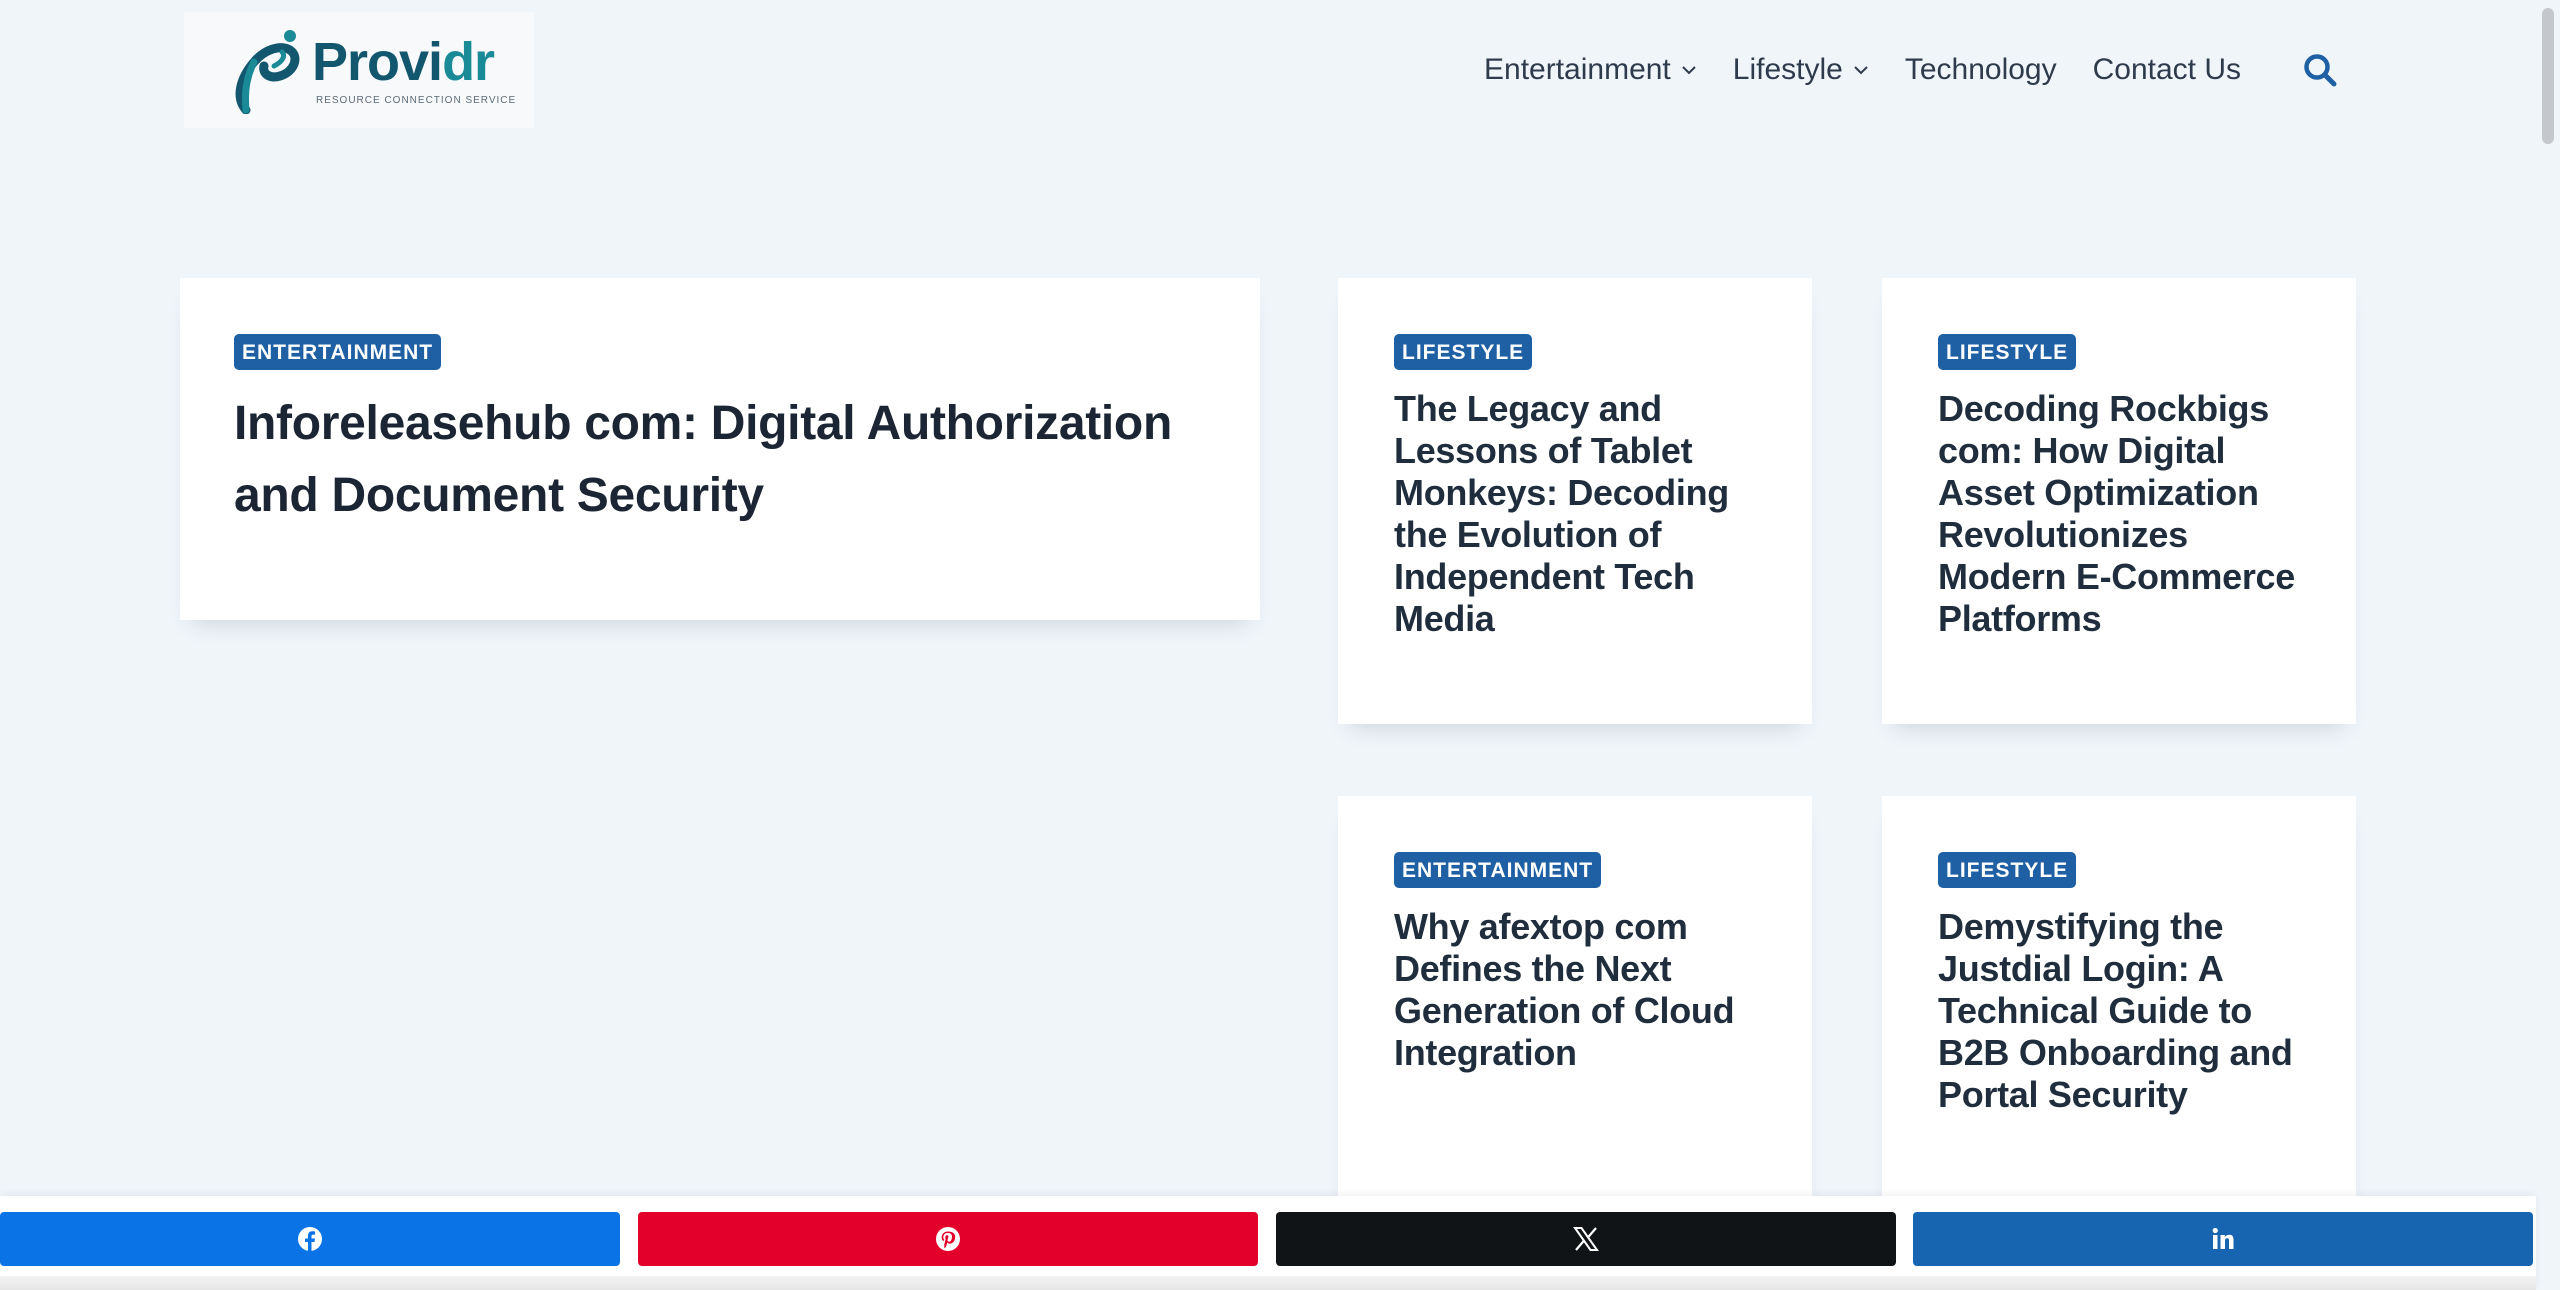 The height and width of the screenshot is (1290, 2560). I want to click on nav-item-technology: Technology, so click(1981, 70).